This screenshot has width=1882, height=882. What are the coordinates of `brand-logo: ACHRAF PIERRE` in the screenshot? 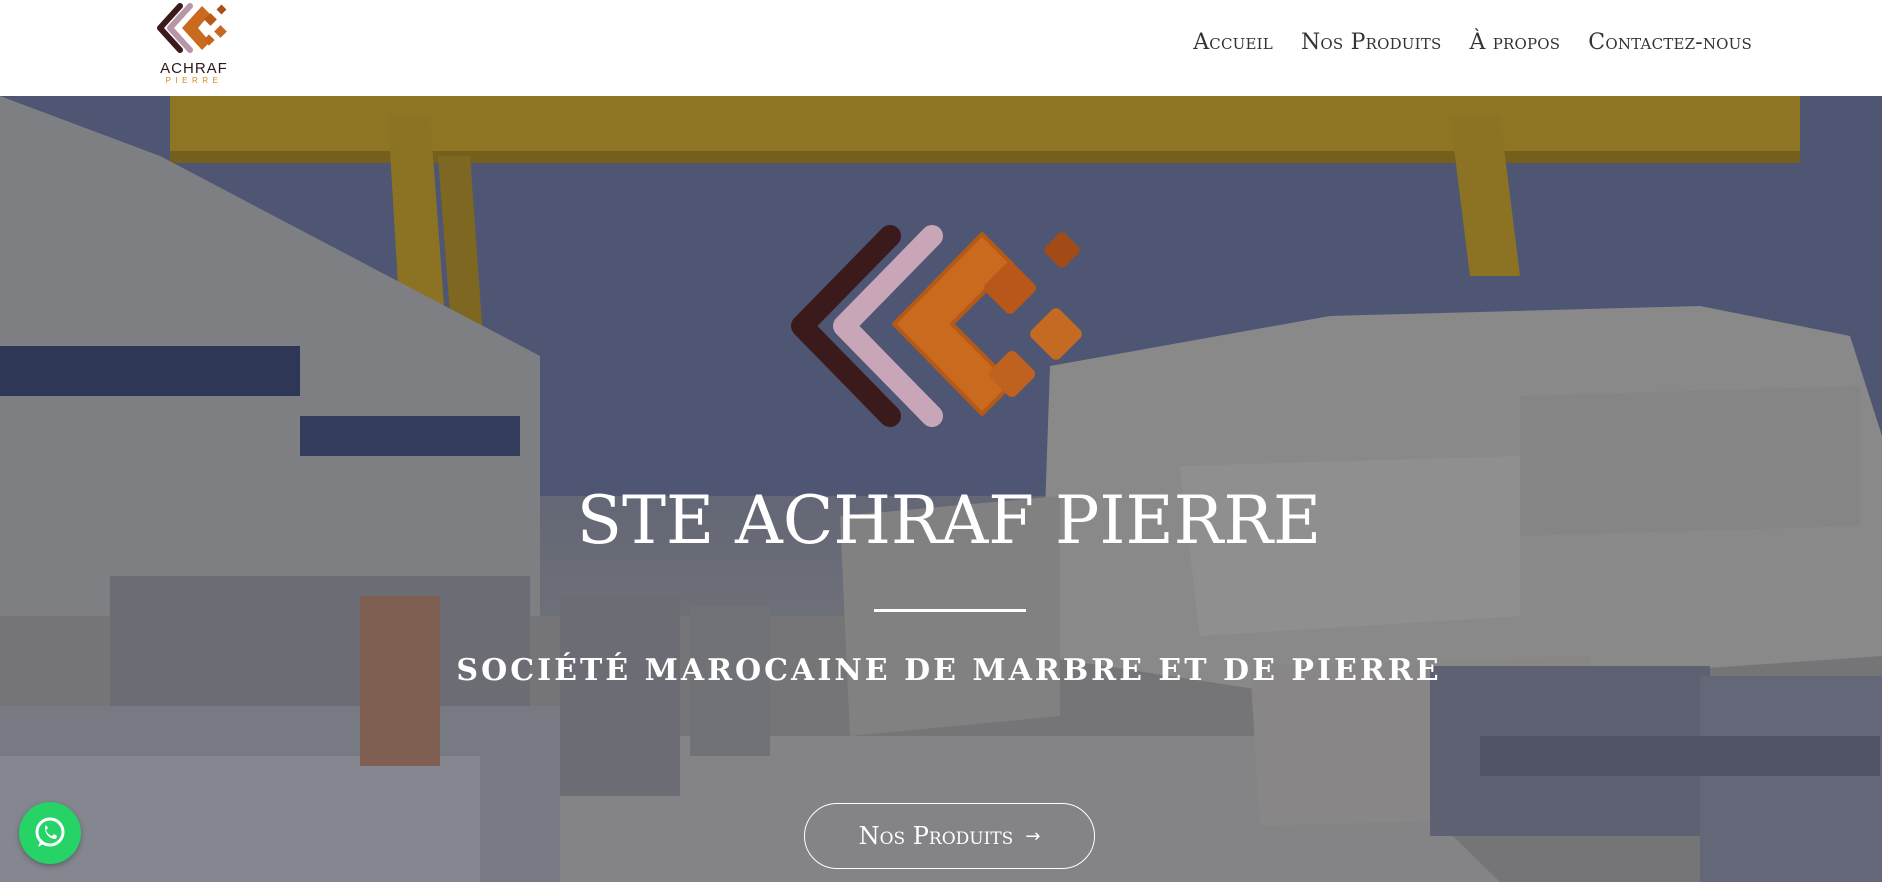 It's located at (194, 44).